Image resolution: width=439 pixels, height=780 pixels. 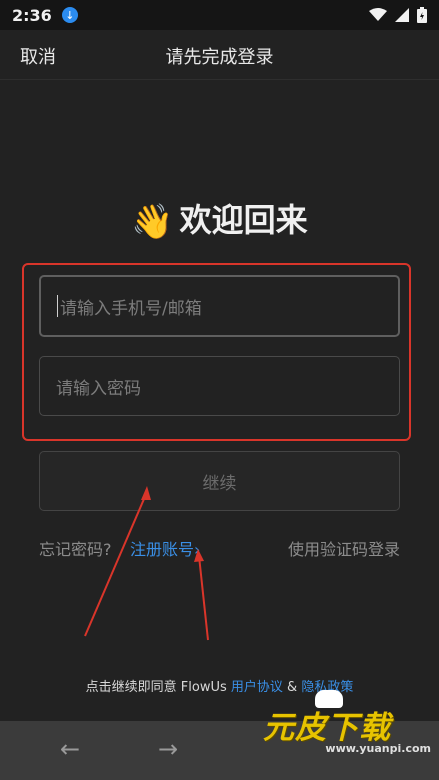 What do you see at coordinates (75, 548) in the screenshot?
I see `forgot-password-link: 忘记密码?` at bounding box center [75, 548].